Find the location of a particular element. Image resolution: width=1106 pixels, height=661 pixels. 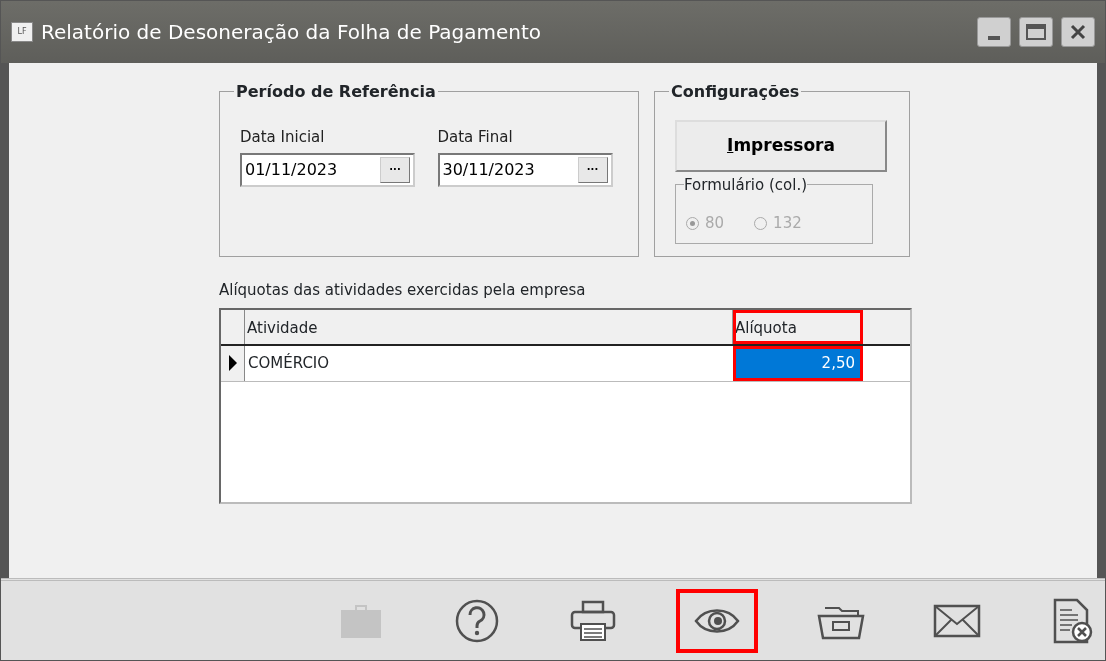

envelope-icon is located at coordinates (956, 620).